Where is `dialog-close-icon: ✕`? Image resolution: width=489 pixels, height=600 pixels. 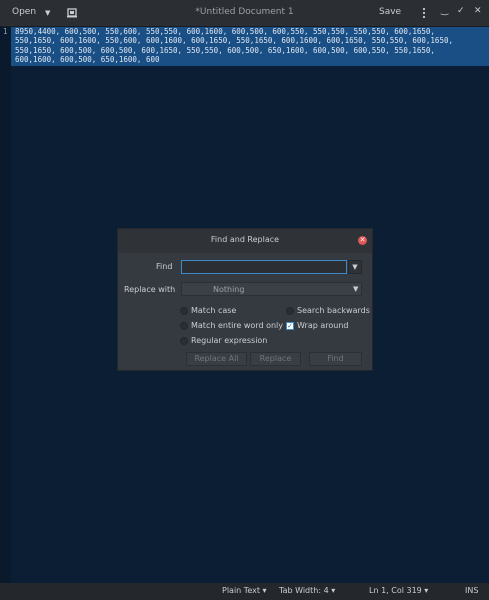 dialog-close-icon: ✕ is located at coordinates (362, 240).